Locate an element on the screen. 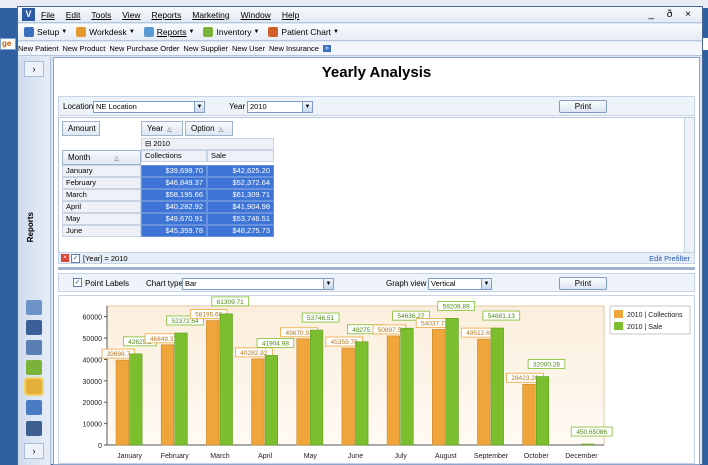  year-label: Year is located at coordinates (237, 106).